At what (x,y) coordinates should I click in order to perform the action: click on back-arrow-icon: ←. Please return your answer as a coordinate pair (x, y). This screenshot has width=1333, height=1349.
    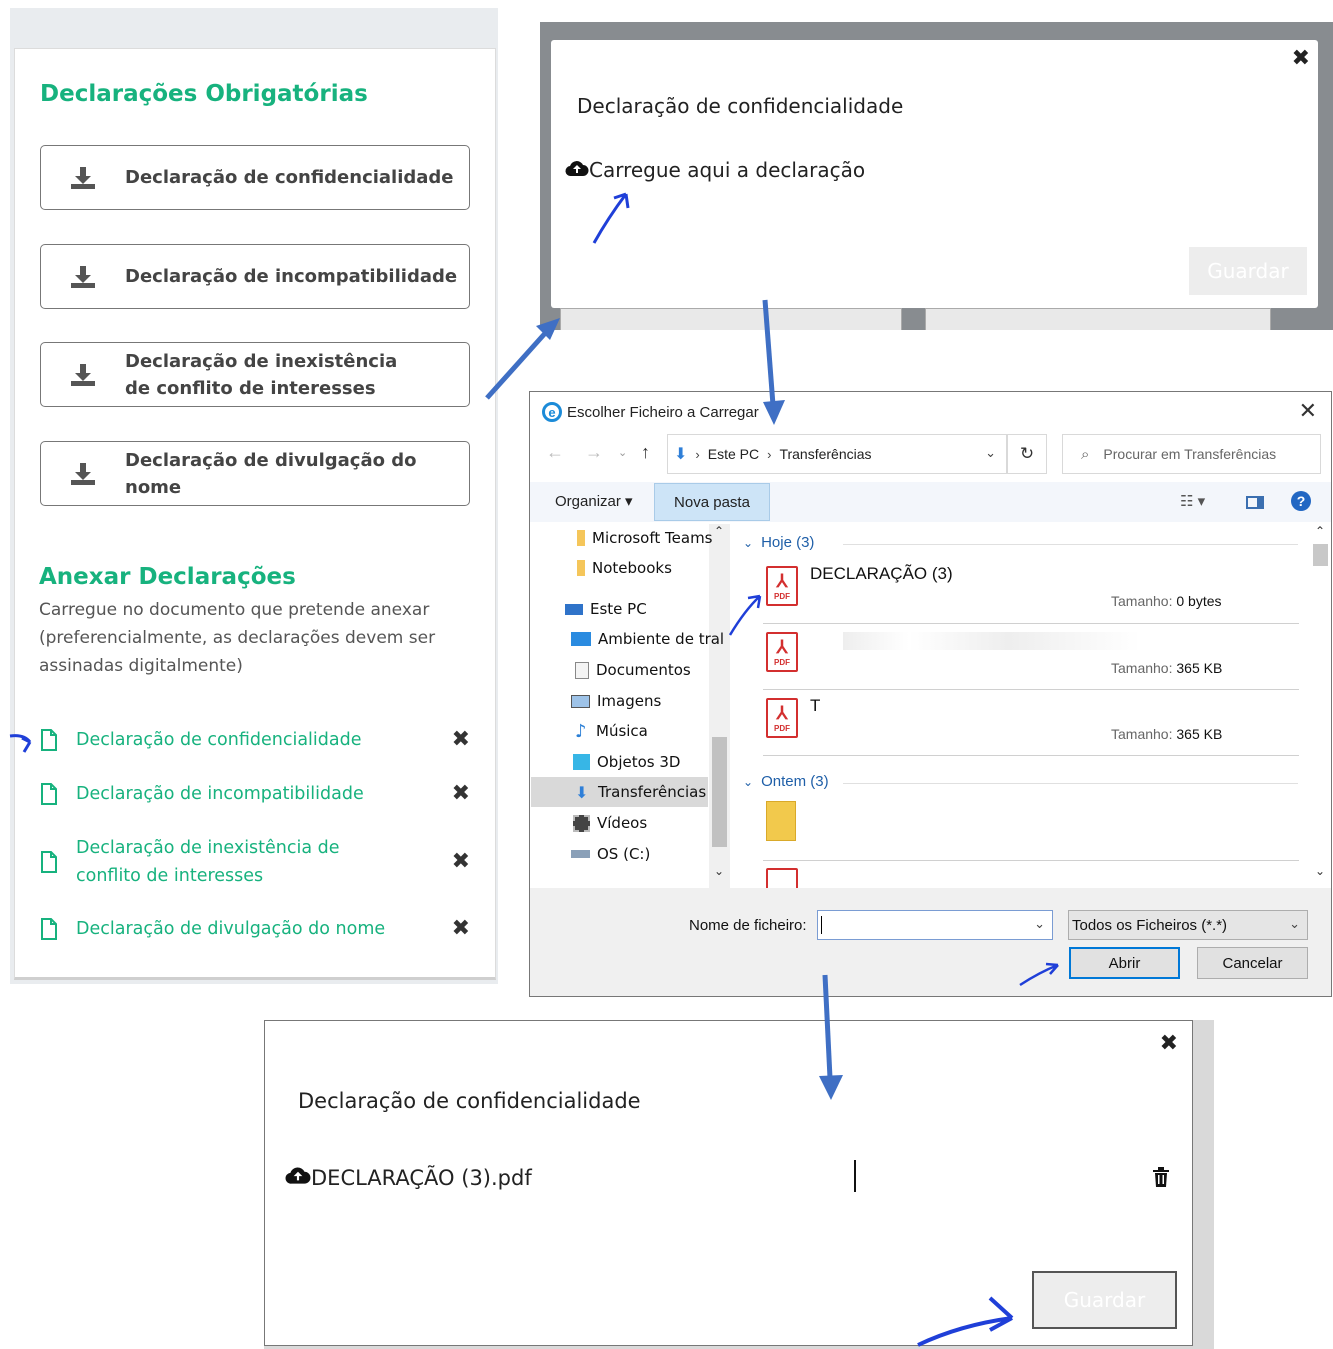
    Looking at the image, I should click on (555, 452).